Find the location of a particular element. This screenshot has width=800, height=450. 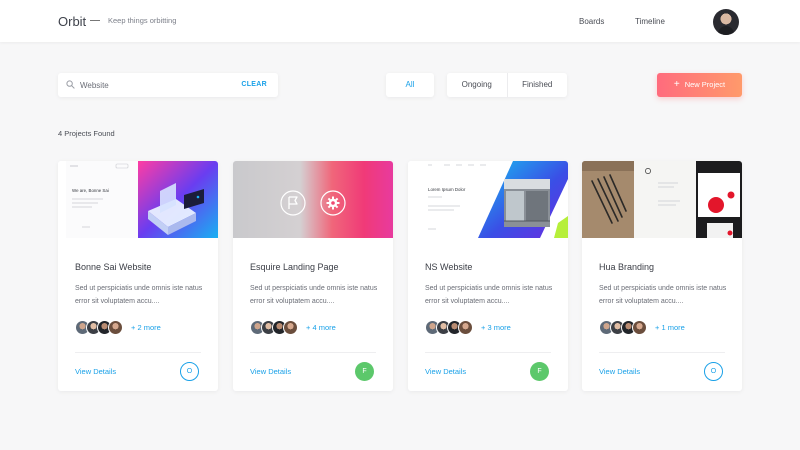

search-box: CLEAR is located at coordinates (168, 85).